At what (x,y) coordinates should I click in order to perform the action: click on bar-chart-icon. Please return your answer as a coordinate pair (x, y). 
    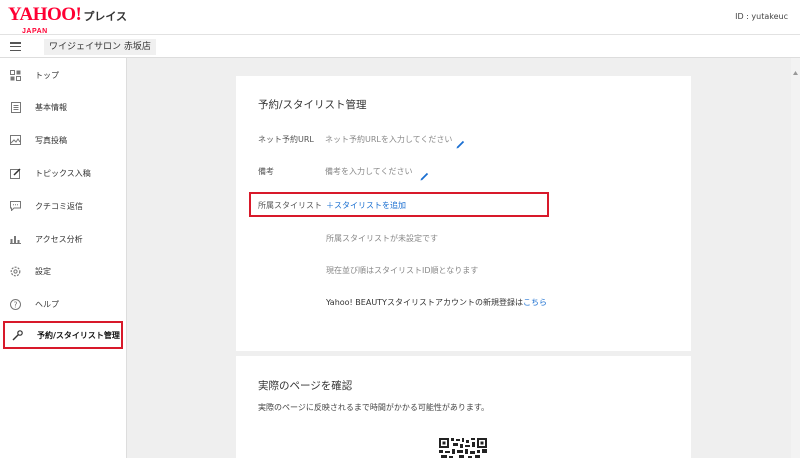
    Looking at the image, I should click on (15, 239).